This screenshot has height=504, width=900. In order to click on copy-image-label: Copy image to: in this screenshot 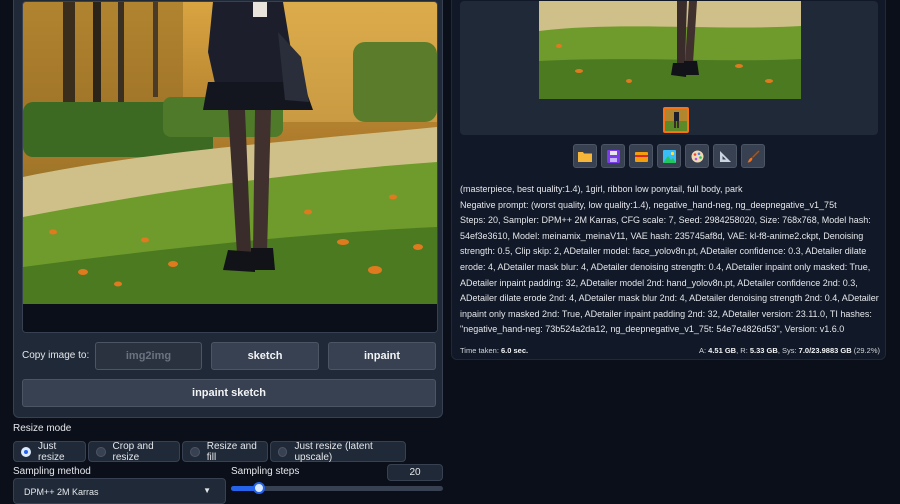, I will do `click(56, 355)`.